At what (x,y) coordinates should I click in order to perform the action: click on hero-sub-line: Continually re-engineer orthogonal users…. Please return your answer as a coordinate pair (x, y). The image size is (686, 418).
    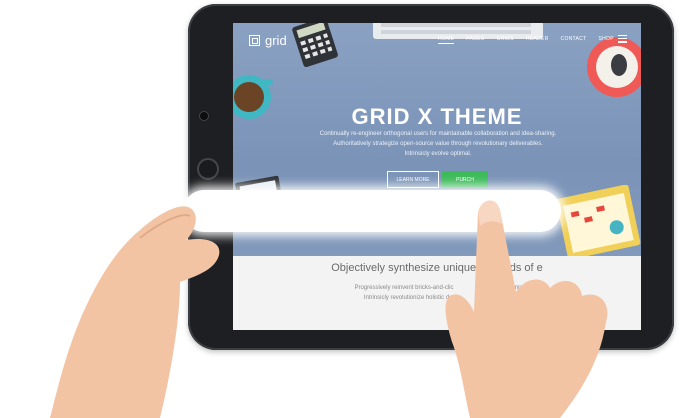
    Looking at the image, I should click on (438, 134).